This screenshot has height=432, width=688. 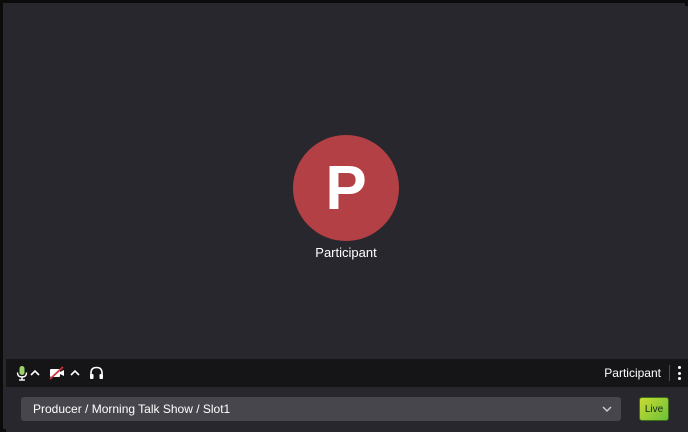 I want to click on current-user-label: Participant, so click(x=632, y=373).